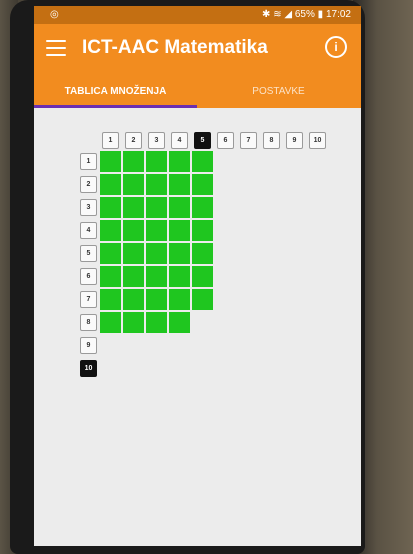  Describe the element at coordinates (88, 207) in the screenshot. I see `row-header-3: 3` at that location.